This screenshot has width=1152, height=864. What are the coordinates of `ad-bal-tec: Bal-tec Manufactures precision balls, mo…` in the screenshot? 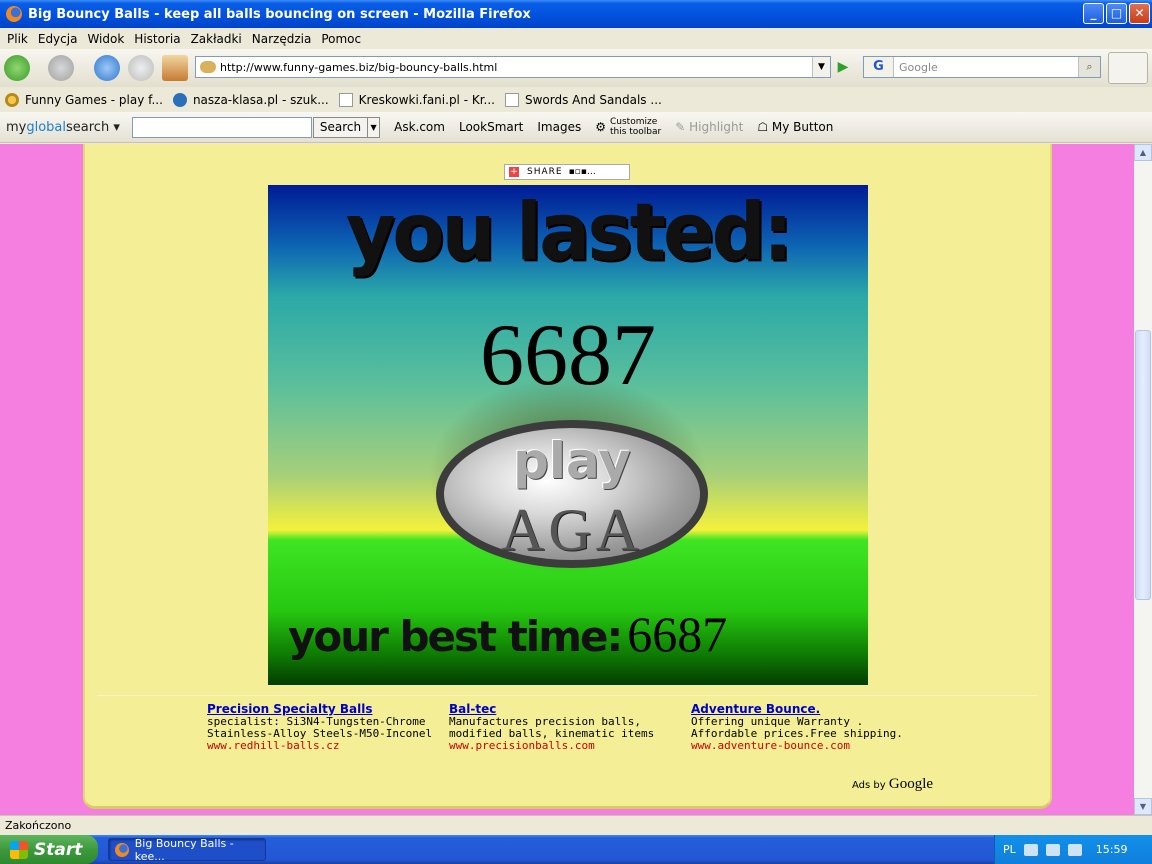 It's located at (564, 727).